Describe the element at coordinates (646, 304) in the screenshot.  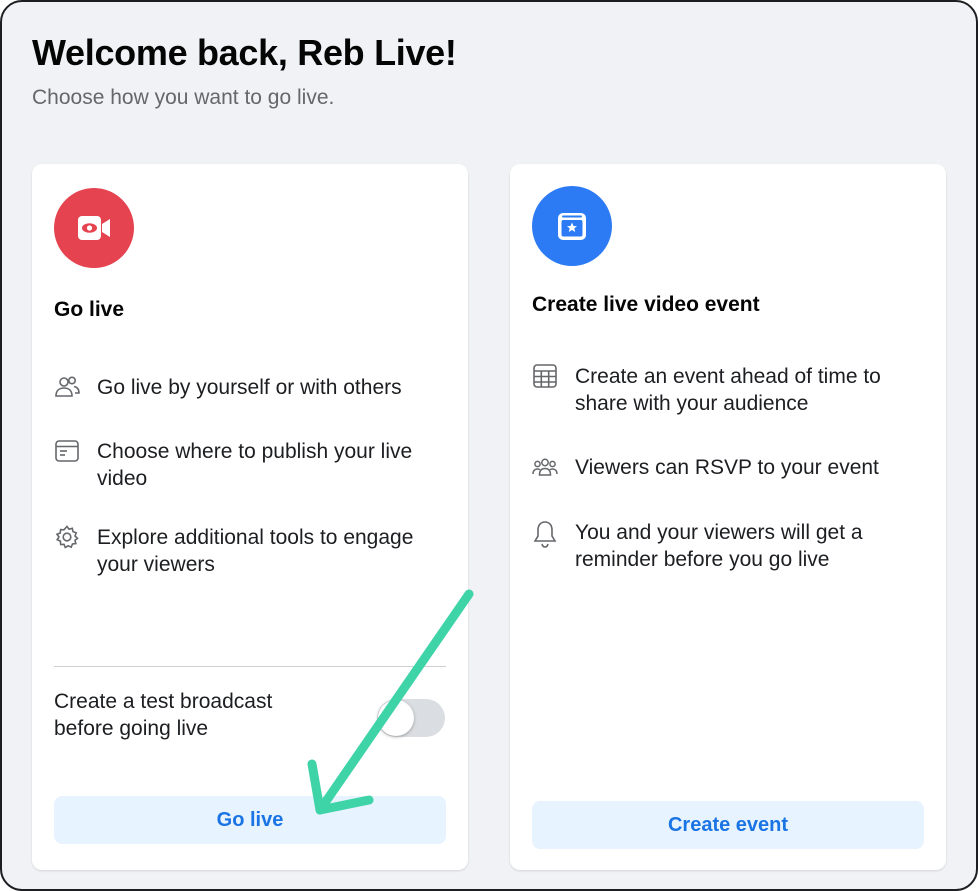
I see `live-event-card-title: Create live video event` at that location.